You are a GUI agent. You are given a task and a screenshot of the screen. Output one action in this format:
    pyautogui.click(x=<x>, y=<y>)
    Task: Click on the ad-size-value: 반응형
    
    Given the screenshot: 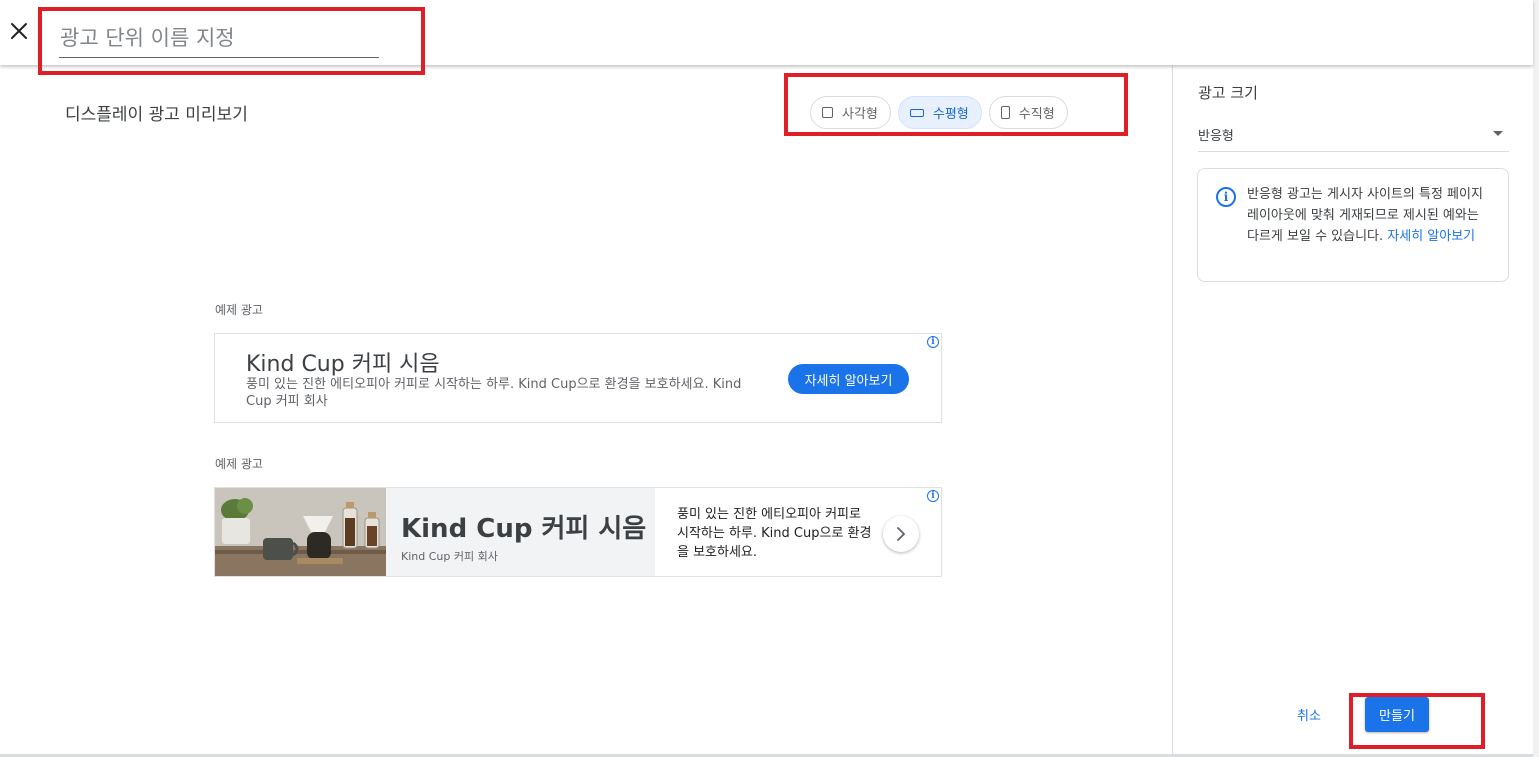 What is the action you would take?
    pyautogui.click(x=1216, y=136)
    